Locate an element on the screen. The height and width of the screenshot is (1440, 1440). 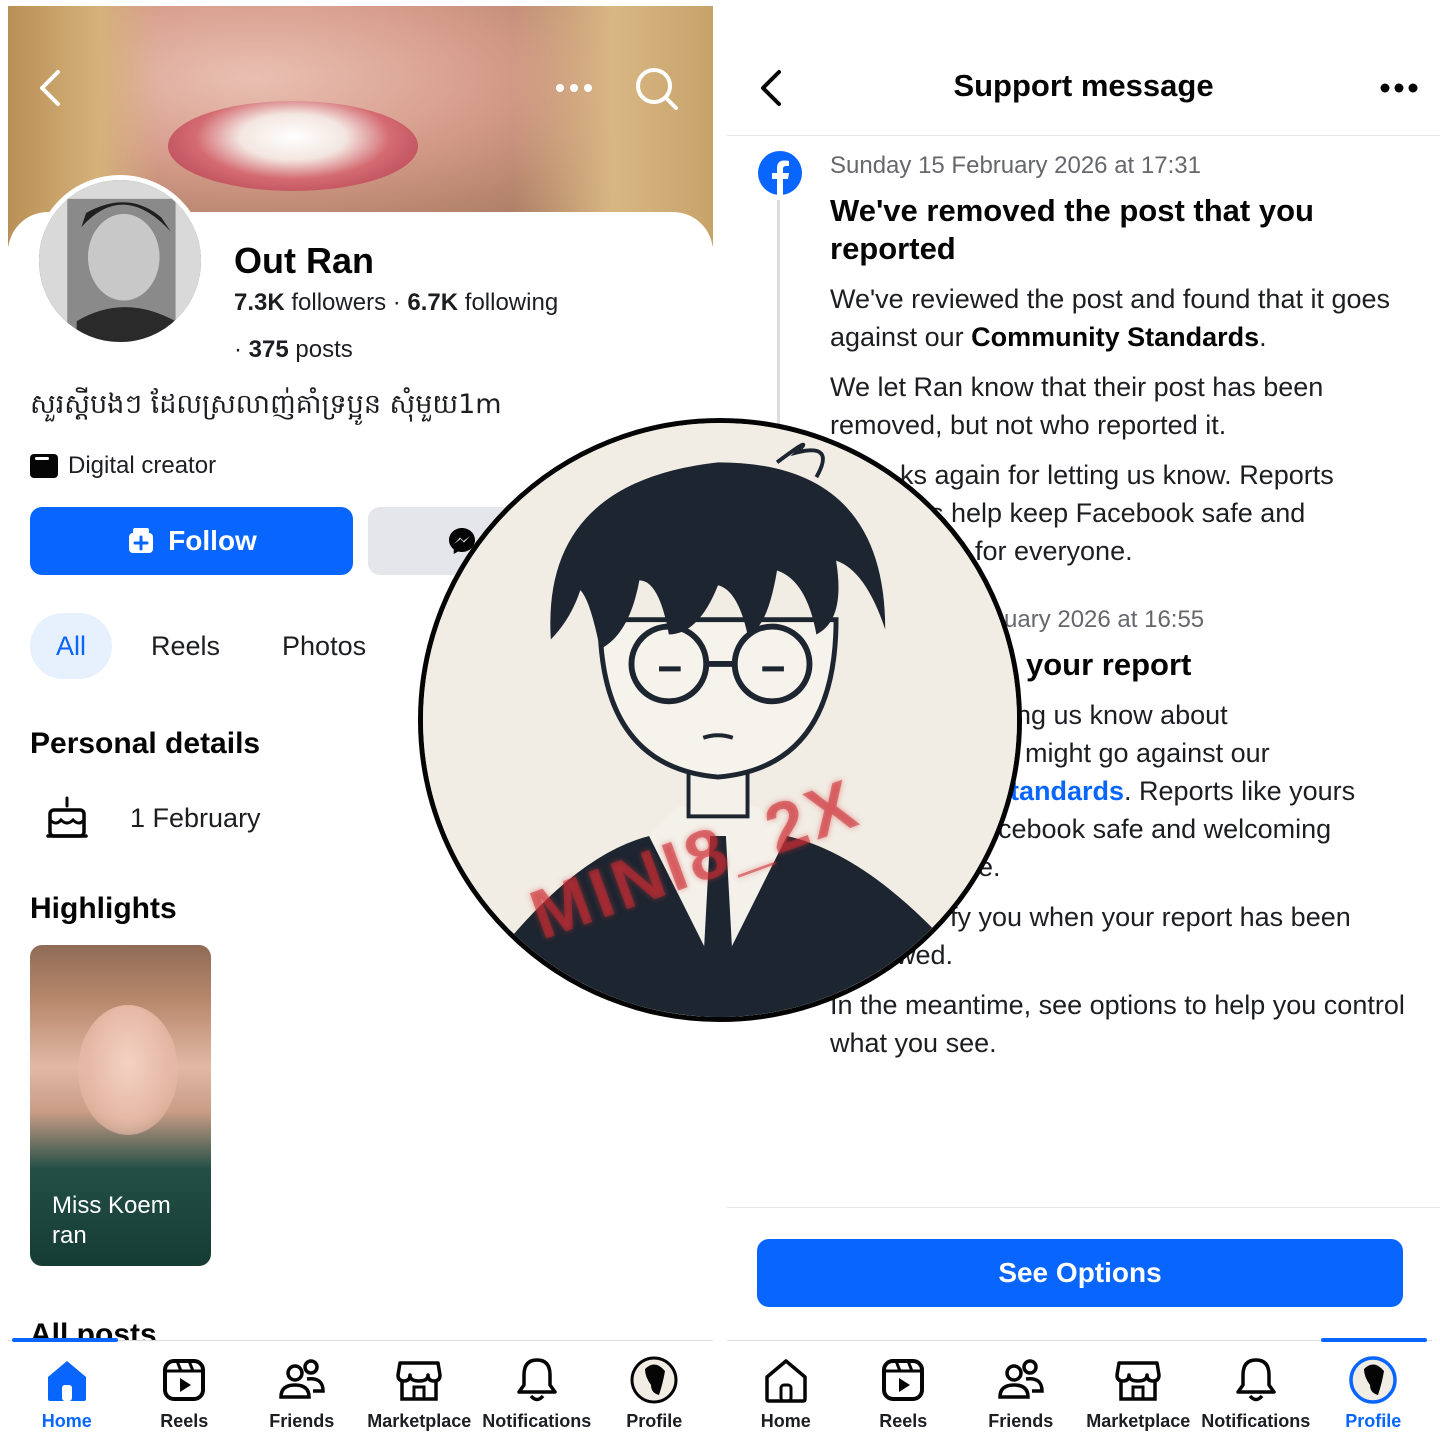
clapperboard-icon is located at coordinates (44, 466).